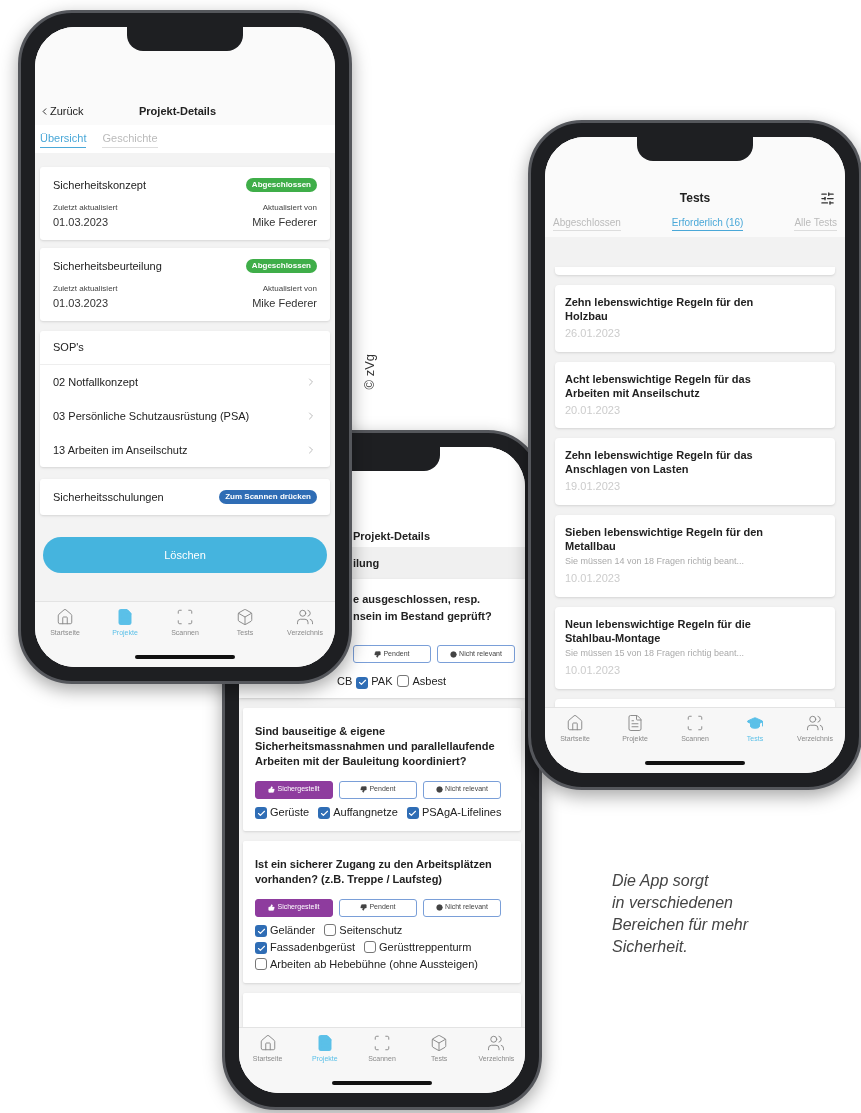  What do you see at coordinates (345, 681) in the screenshot?
I see `option-label: CB` at bounding box center [345, 681].